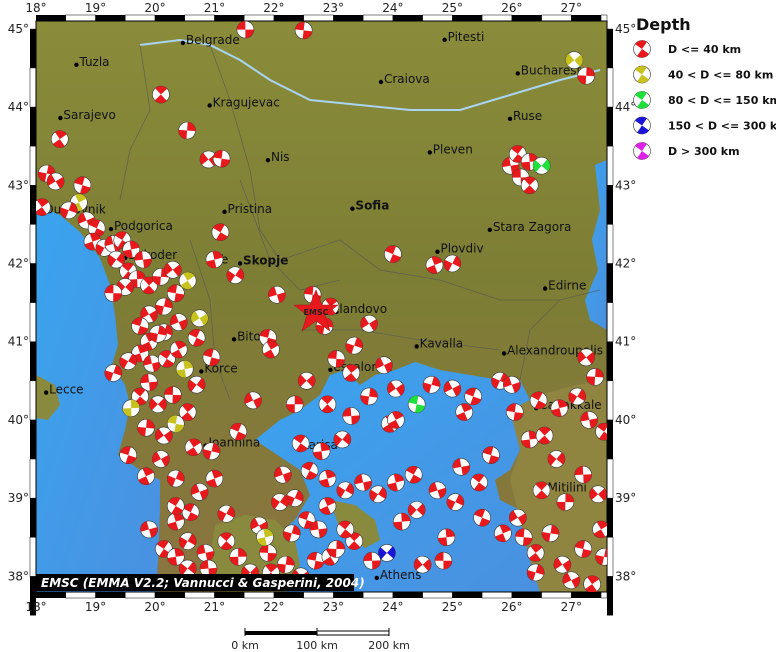 The height and width of the screenshot is (652, 776). I want to click on city-label: Edirne, so click(567, 286).